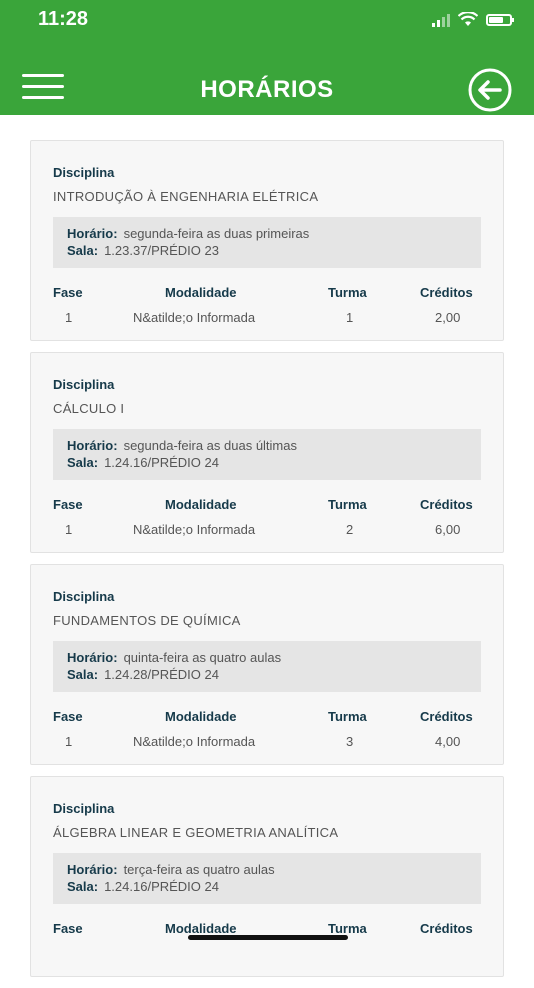 Image resolution: width=534 pixels, height=988 pixels. Describe the element at coordinates (186, 196) in the screenshot. I see `discipline-name: INTRODUÇÃO À ENGENHARIA ELÉTRICA` at that location.